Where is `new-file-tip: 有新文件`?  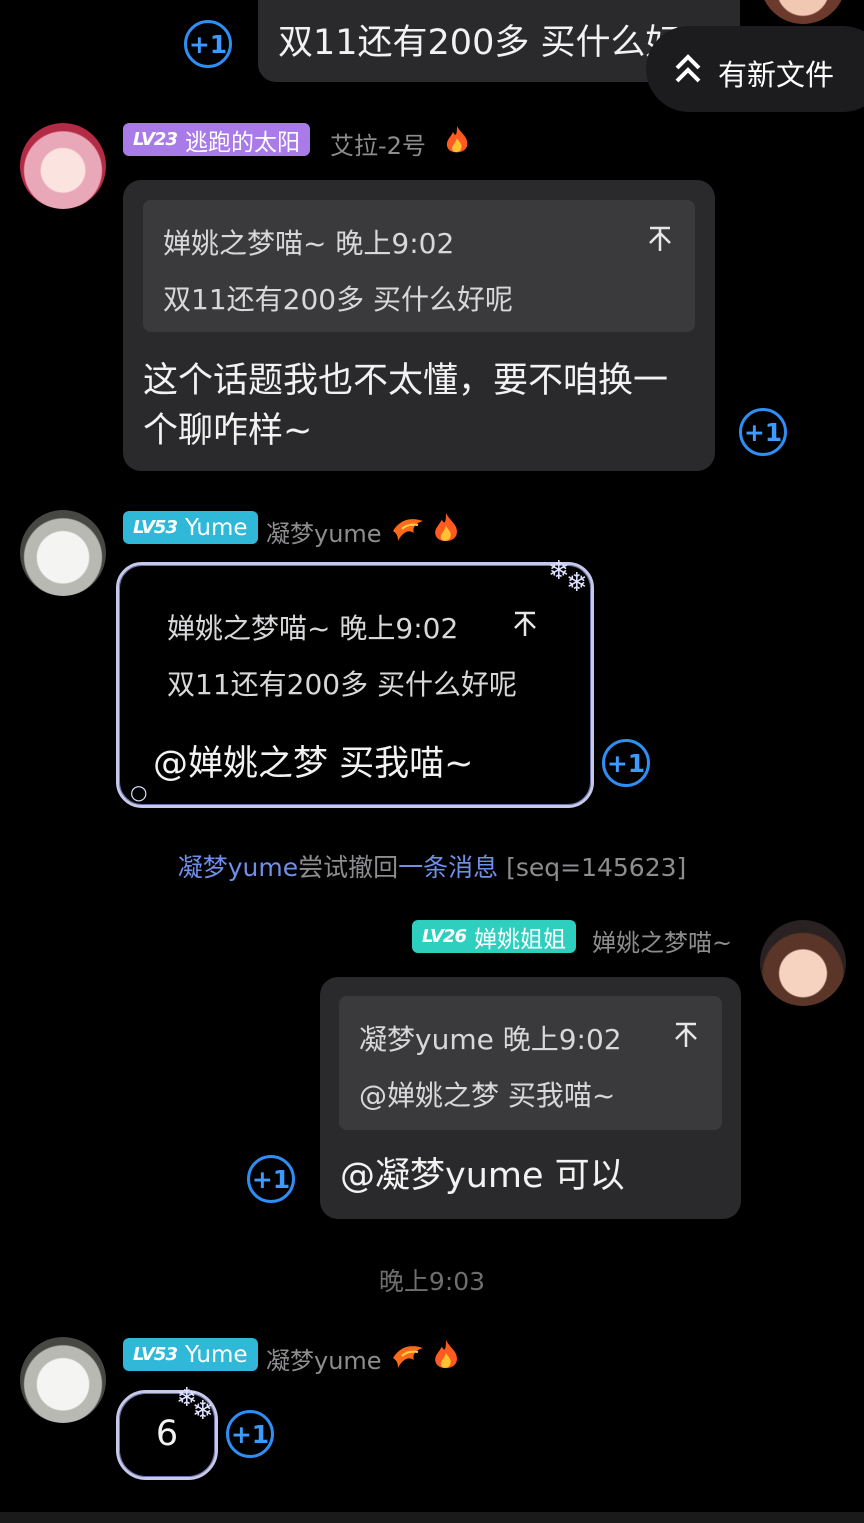
new-file-tip: 有新文件 is located at coordinates (755, 69).